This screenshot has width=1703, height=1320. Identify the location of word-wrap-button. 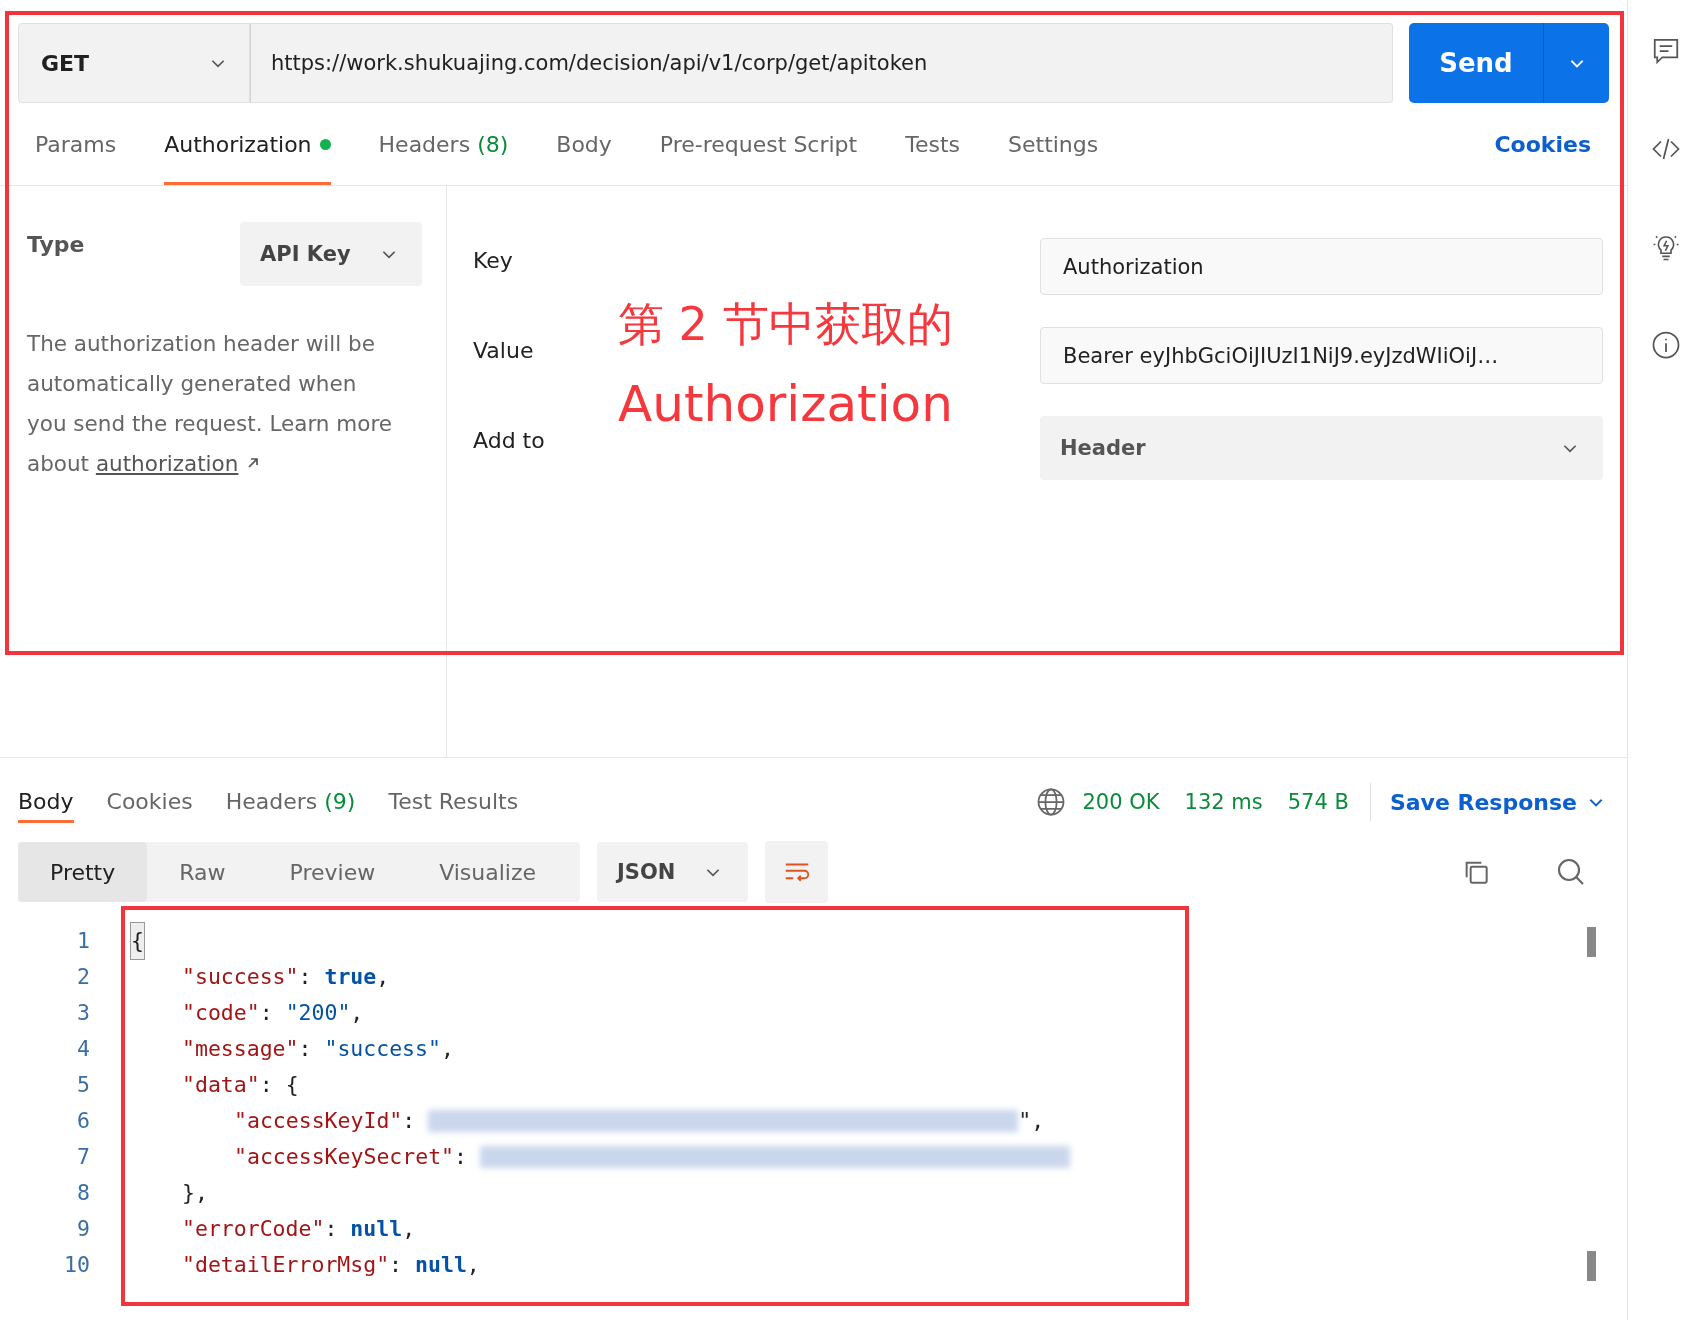
(796, 872).